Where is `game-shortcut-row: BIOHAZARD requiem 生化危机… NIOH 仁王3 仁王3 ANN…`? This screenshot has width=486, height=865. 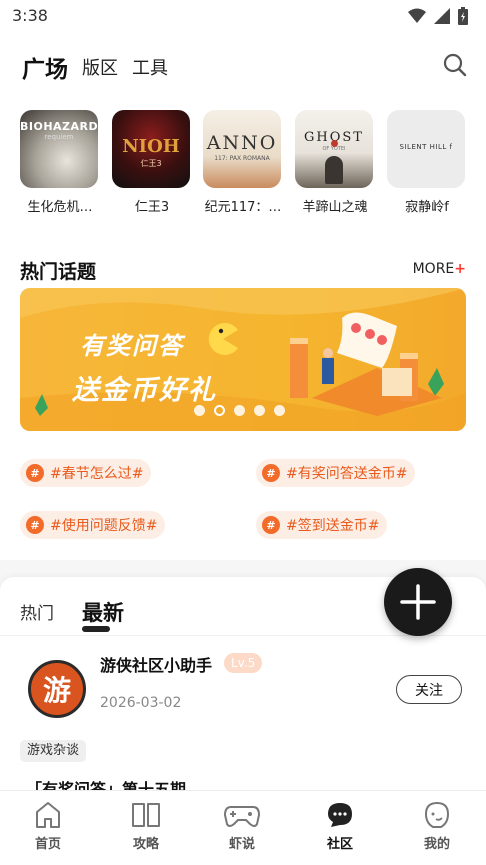
game-shortcut-row: BIOHAZARD requiem 生化危机… NIOH 仁王3 仁王3 ANN… is located at coordinates (243, 165).